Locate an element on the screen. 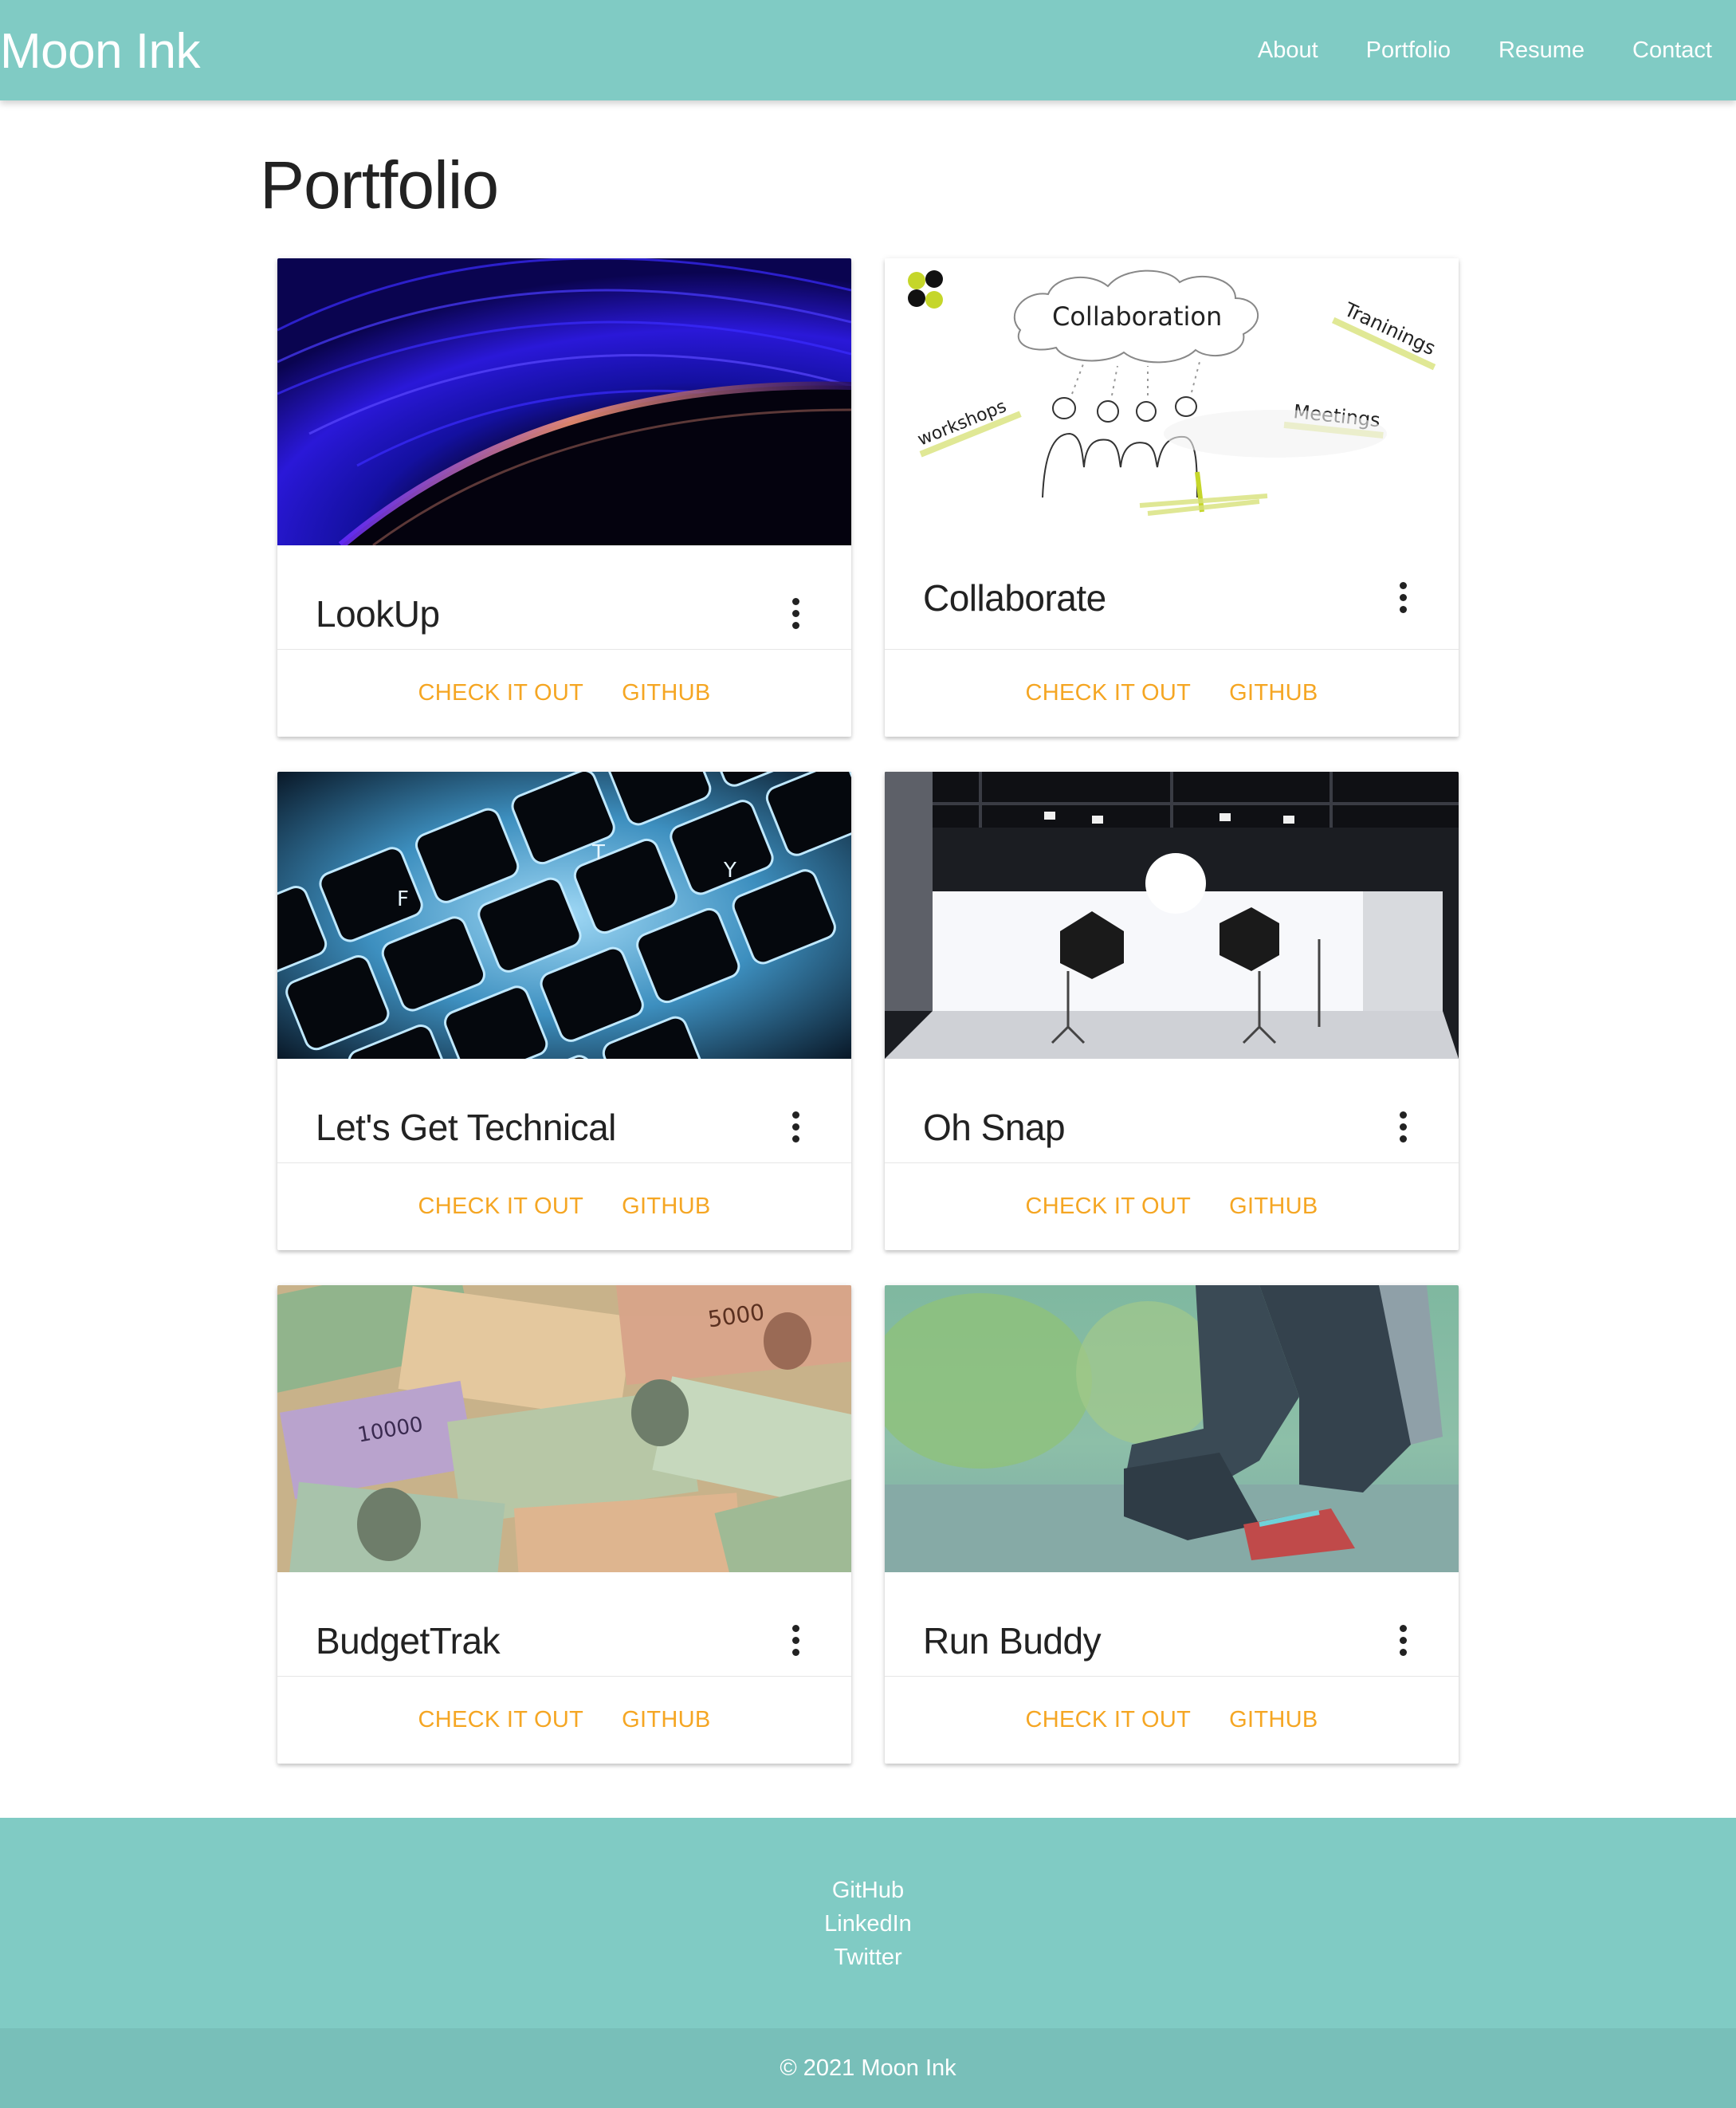  copyright-text: © 2021 Moon Ink is located at coordinates (868, 2068).